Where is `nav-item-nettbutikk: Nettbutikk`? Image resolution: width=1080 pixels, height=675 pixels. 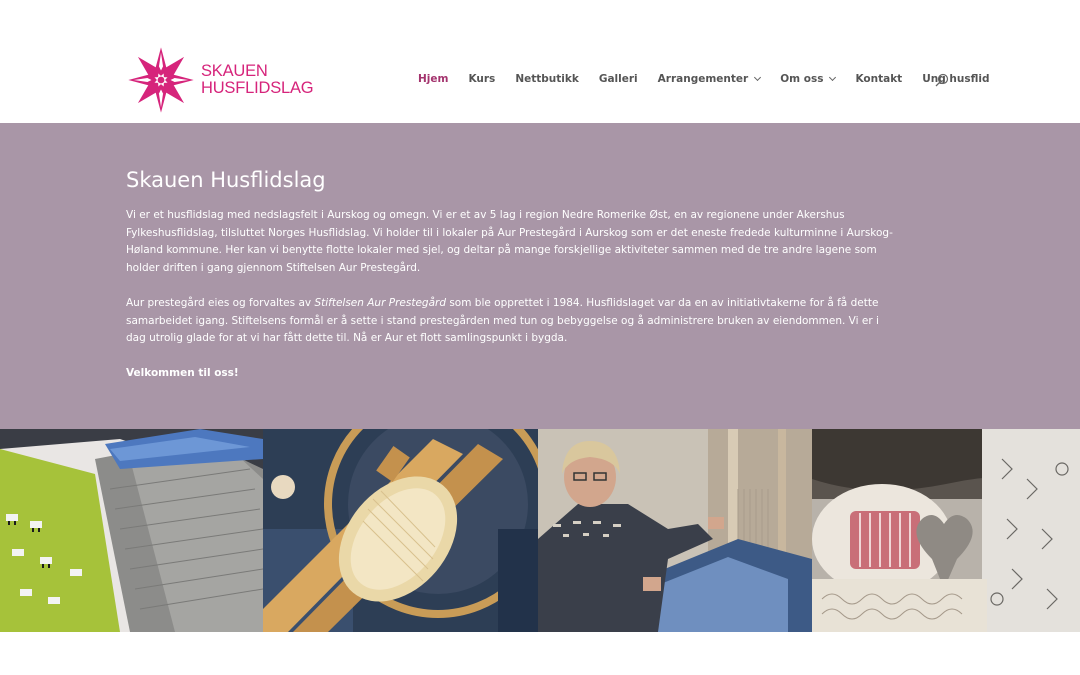
nav-item-nettbutikk: Nettbutikk is located at coordinates (547, 79).